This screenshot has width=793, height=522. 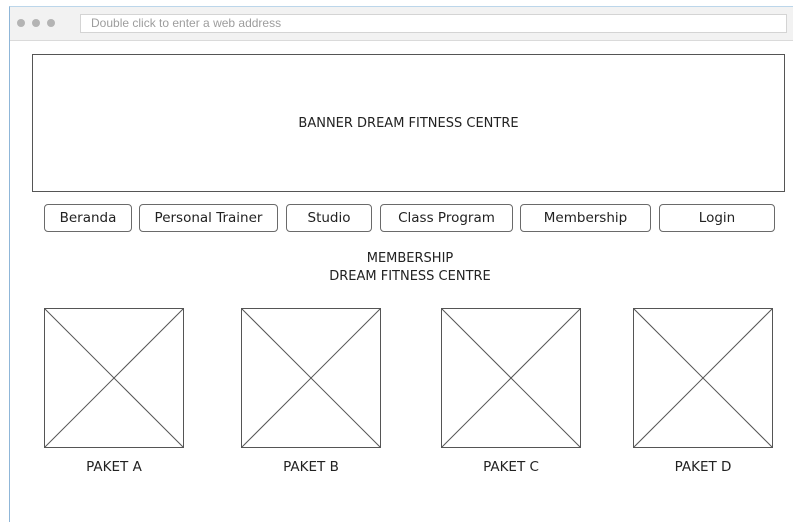 I want to click on paket-b-image-placeholder, so click(x=311, y=378).